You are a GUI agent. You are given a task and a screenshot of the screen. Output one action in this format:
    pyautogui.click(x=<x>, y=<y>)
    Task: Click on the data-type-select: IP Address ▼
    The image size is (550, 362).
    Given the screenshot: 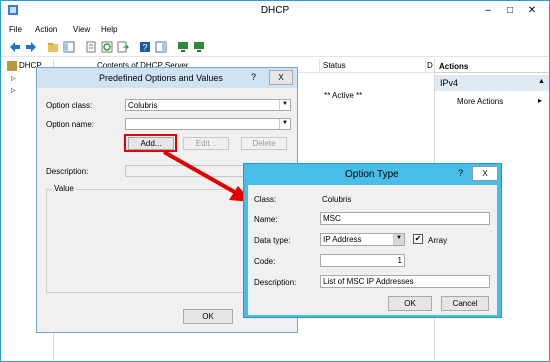 What is the action you would take?
    pyautogui.click(x=362, y=239)
    